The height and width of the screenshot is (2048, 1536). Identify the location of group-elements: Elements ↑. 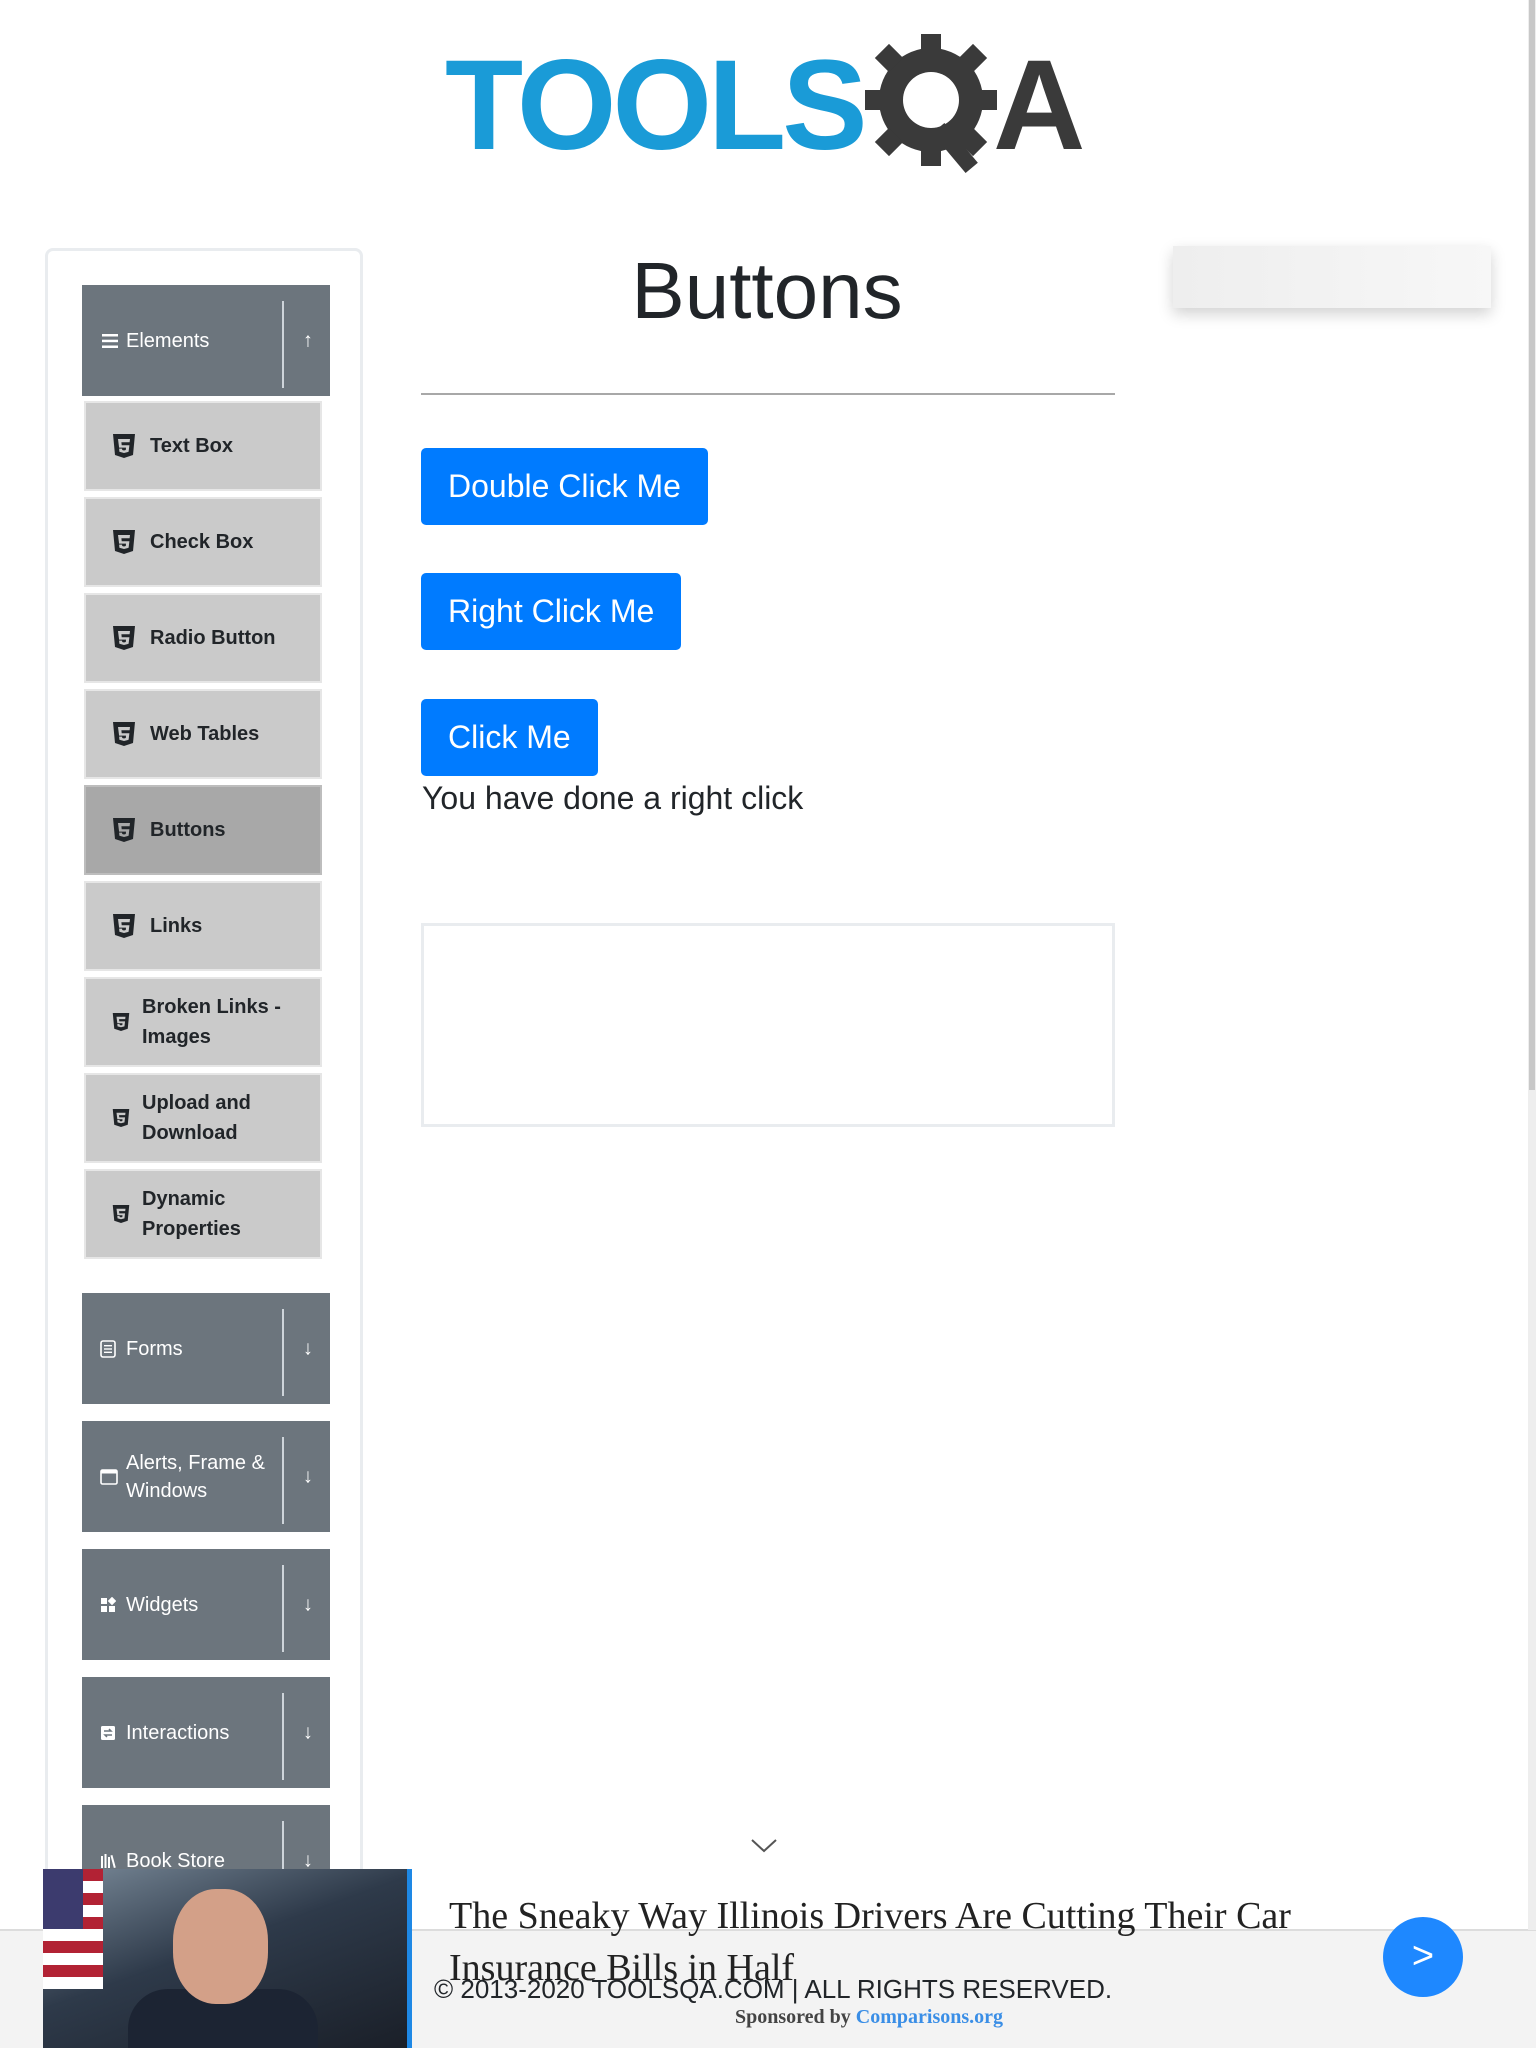
(206, 340).